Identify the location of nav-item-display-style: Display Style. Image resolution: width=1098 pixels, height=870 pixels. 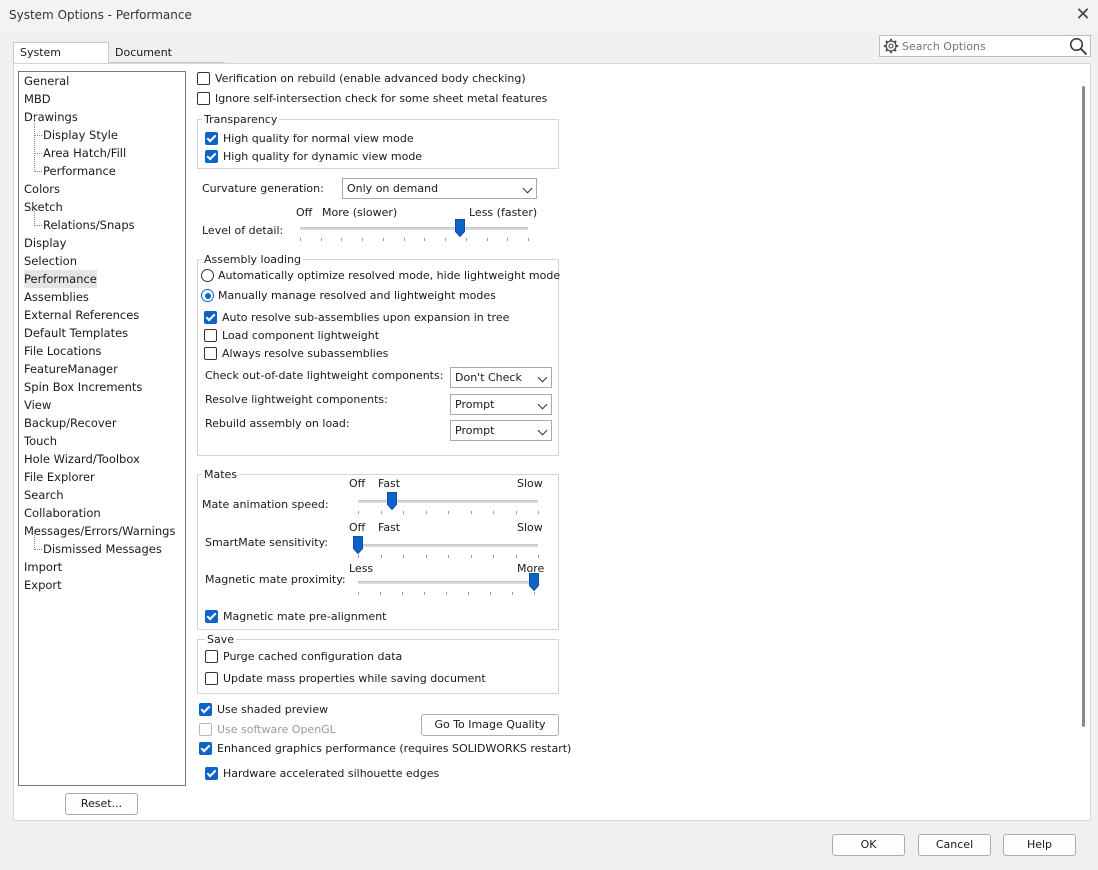
(76, 130).